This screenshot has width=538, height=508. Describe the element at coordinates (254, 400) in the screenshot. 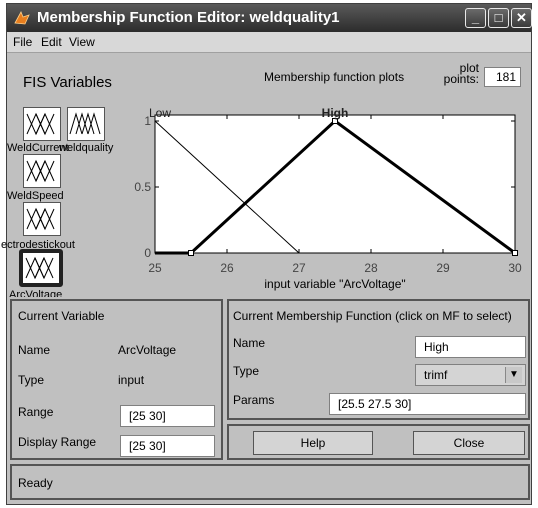

I see `mf-params-label: Params` at that location.